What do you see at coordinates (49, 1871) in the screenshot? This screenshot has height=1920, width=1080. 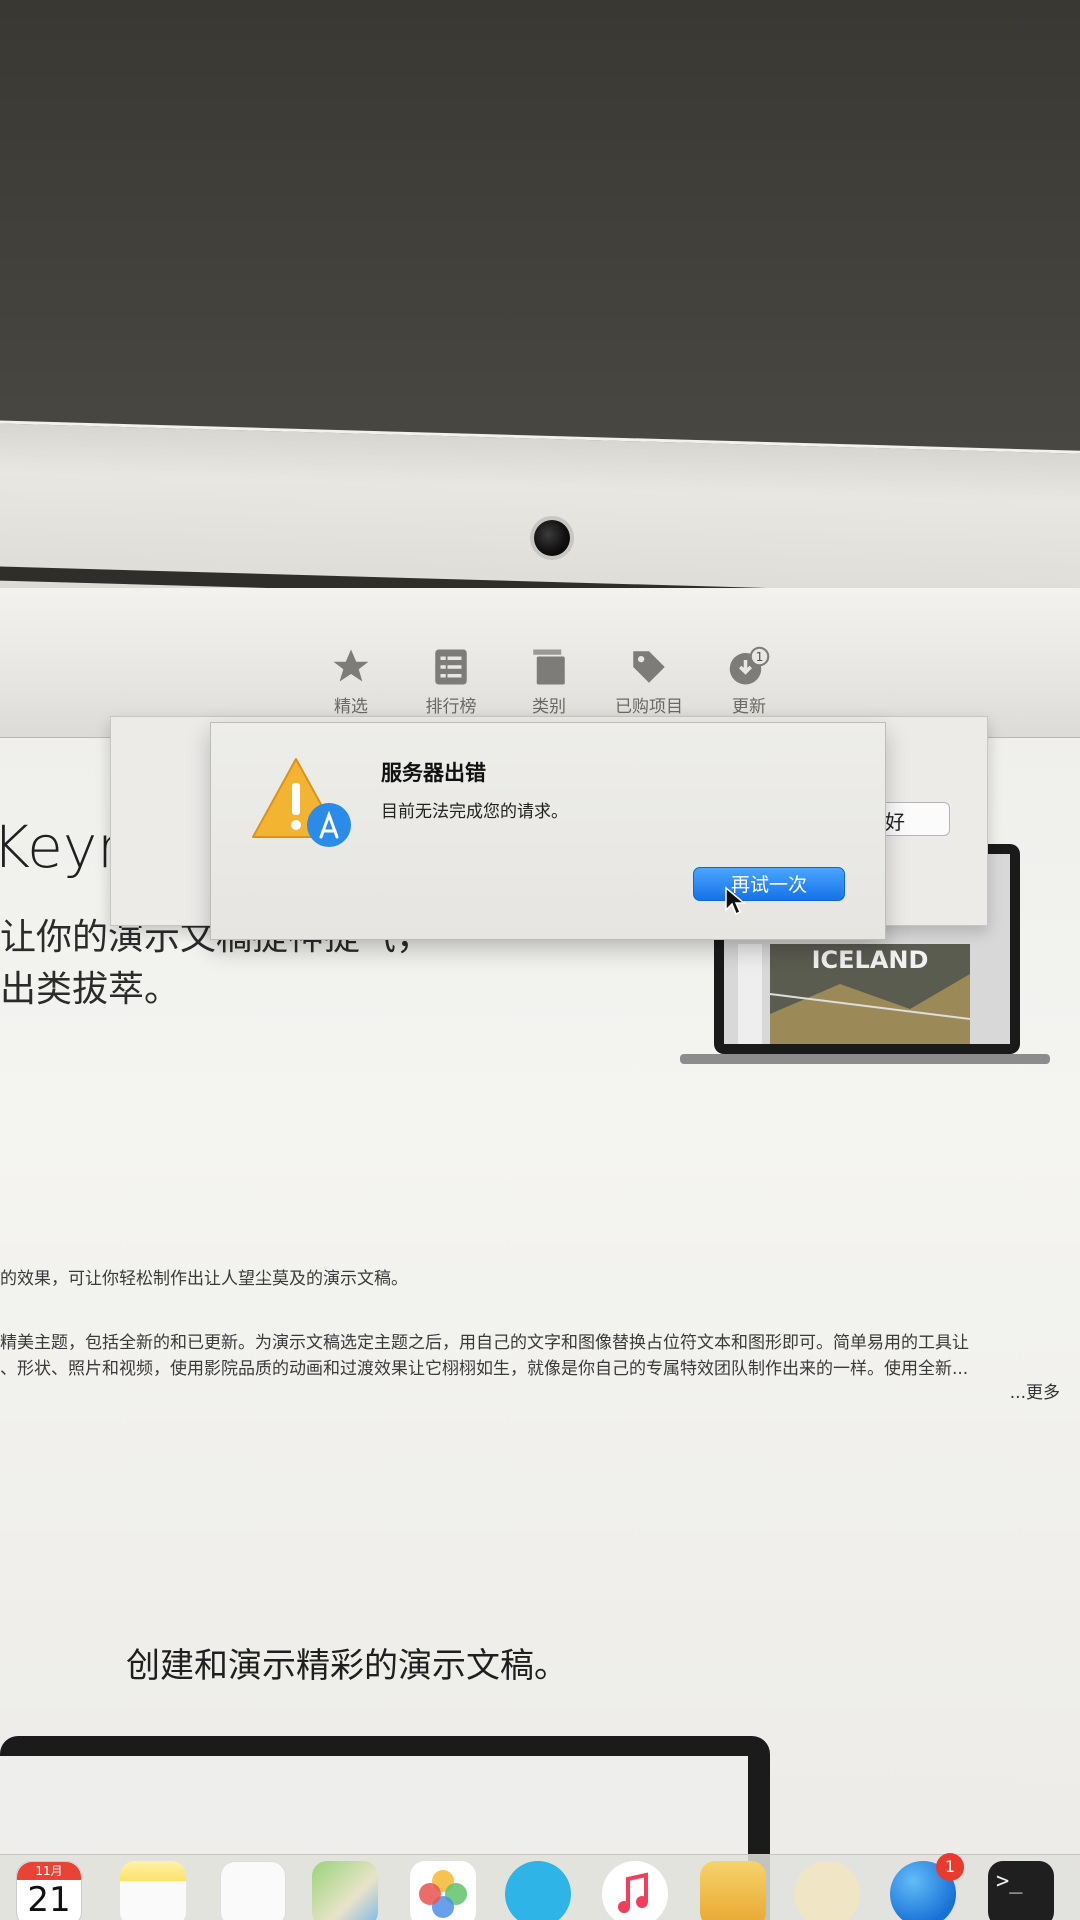 I see `calendar-month: 11月` at bounding box center [49, 1871].